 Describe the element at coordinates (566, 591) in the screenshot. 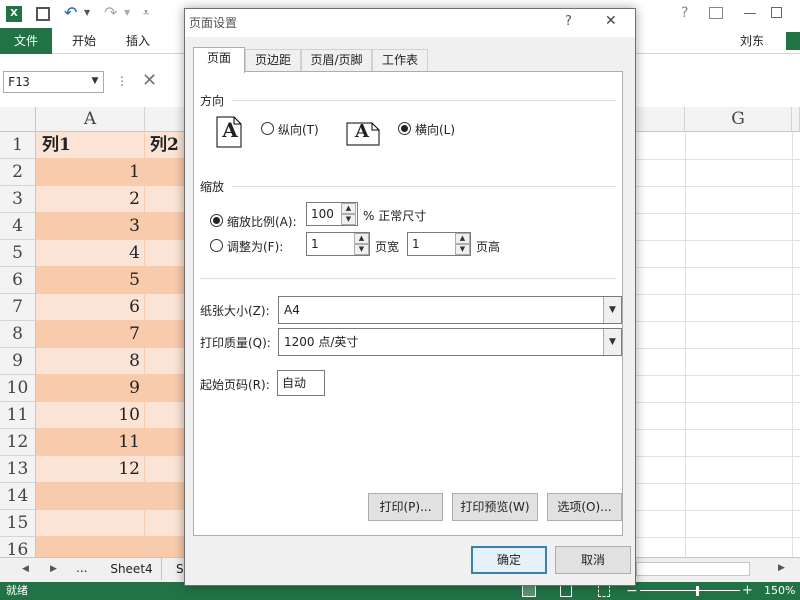

I see `page-layout-view-icon` at that location.